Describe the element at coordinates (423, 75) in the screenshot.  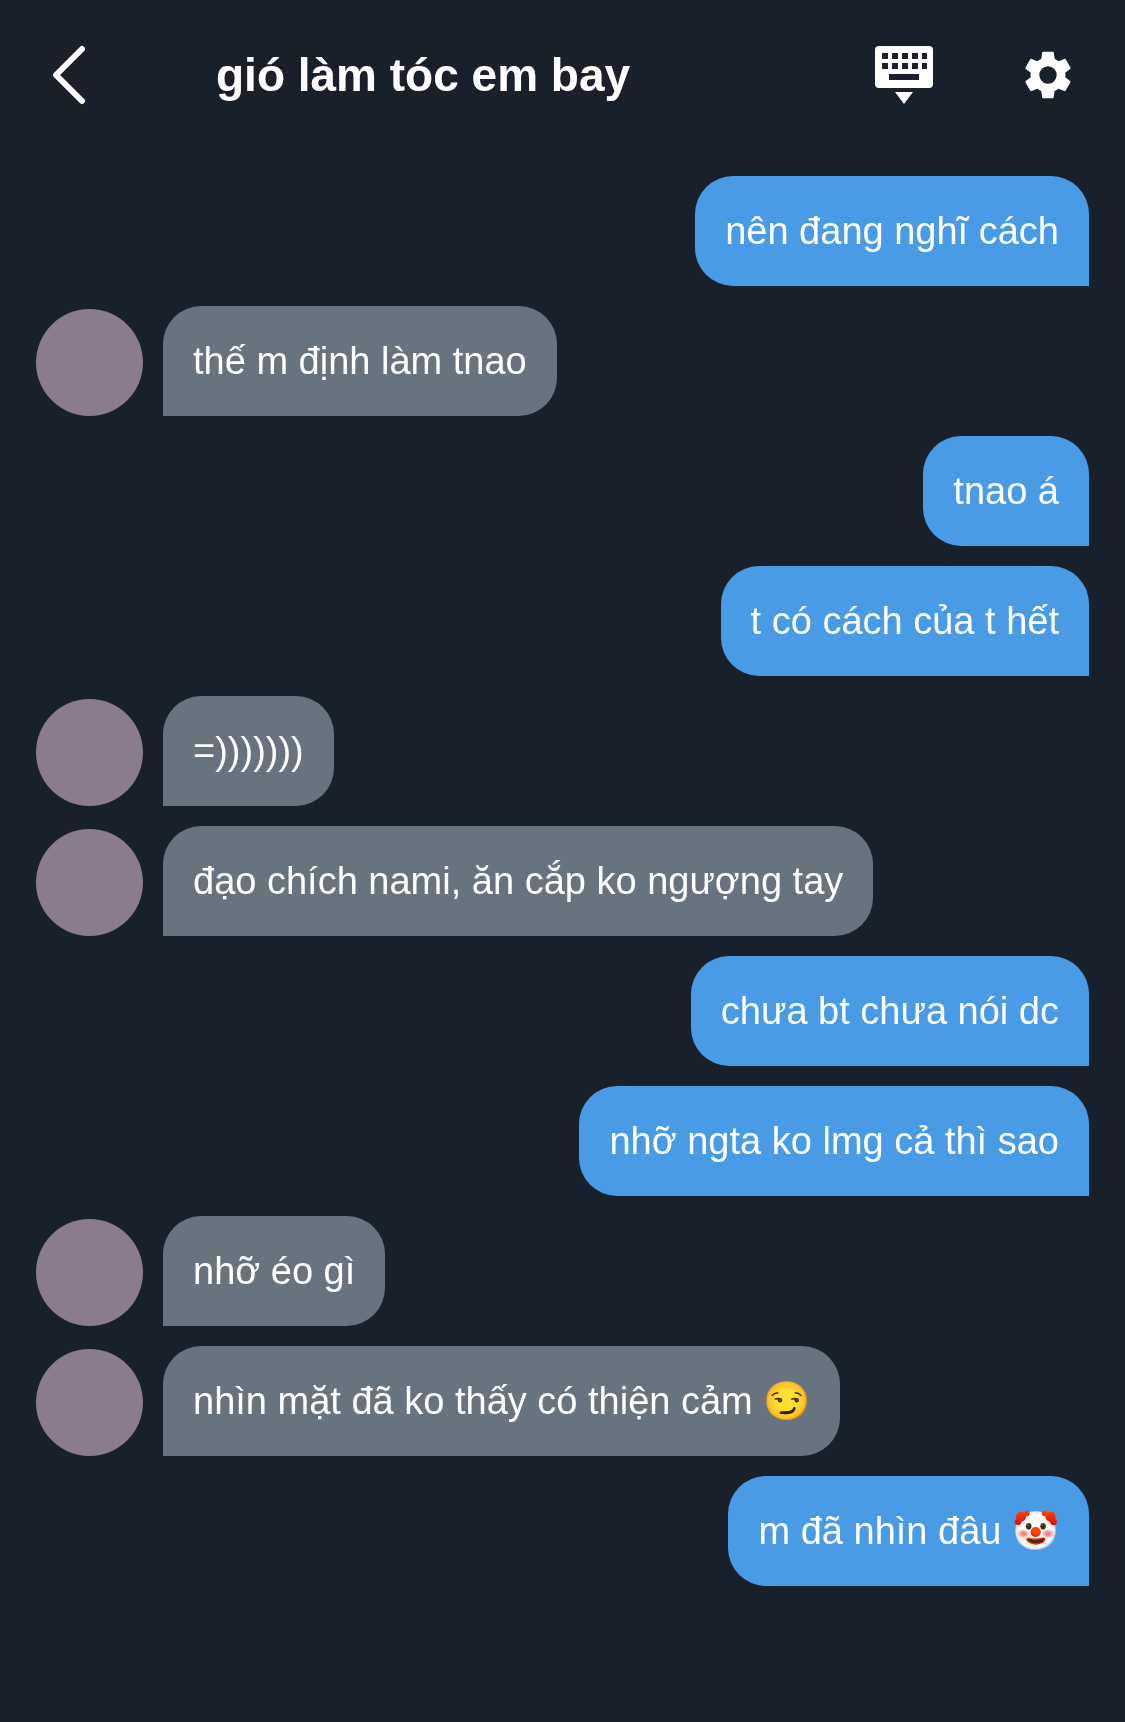
I see `chat-title: gió làm tóc em bay` at that location.